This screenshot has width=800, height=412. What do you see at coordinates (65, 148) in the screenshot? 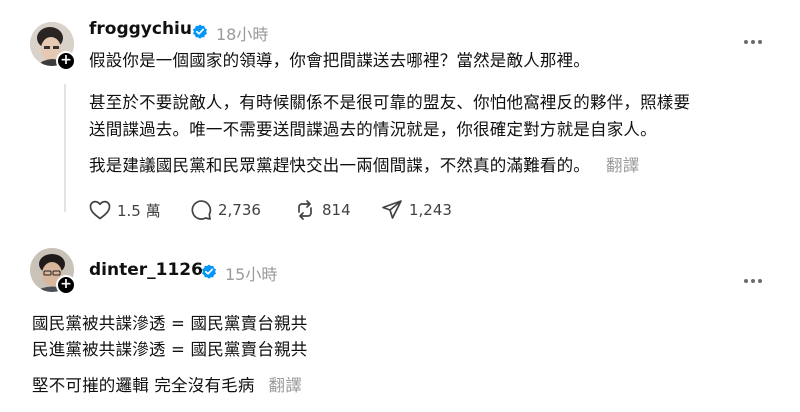
I see `thread-line` at bounding box center [65, 148].